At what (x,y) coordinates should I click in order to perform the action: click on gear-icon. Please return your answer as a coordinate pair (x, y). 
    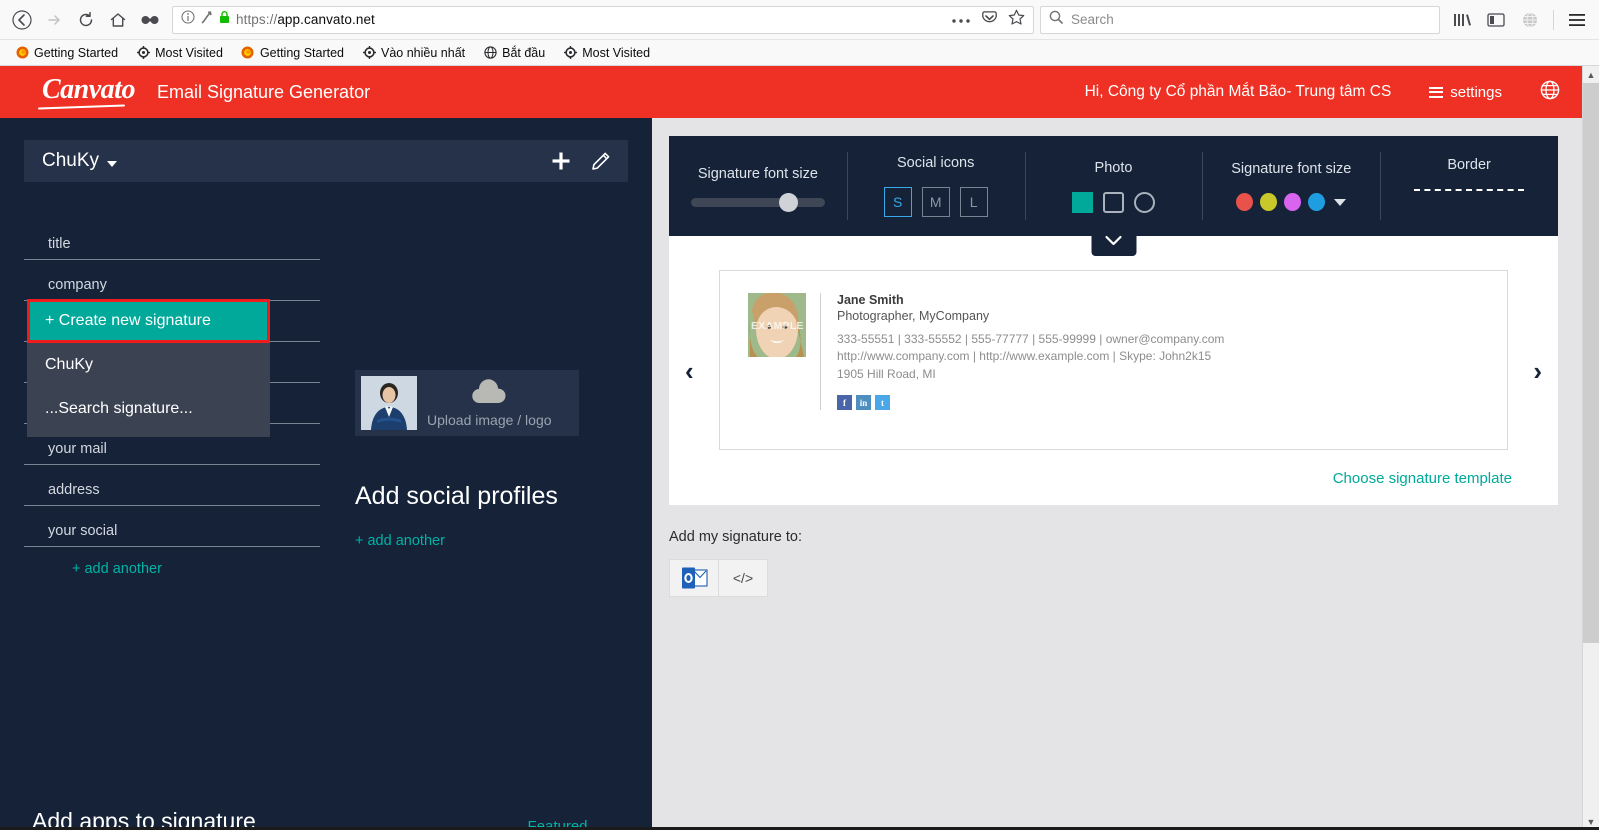
    Looking at the image, I should click on (570, 53).